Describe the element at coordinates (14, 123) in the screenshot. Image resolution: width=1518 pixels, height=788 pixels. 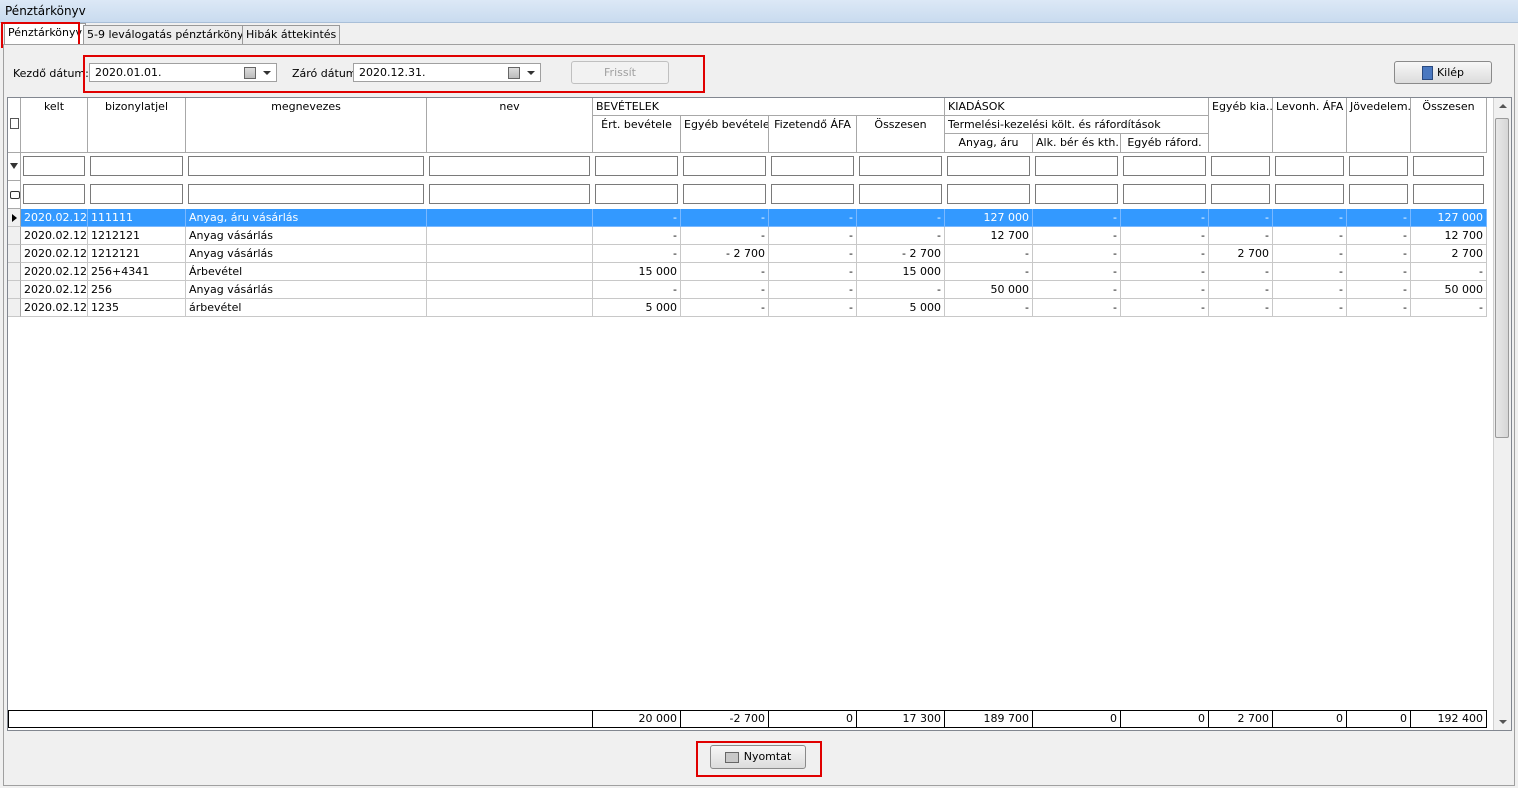
I see `column-chooser-icon` at that location.